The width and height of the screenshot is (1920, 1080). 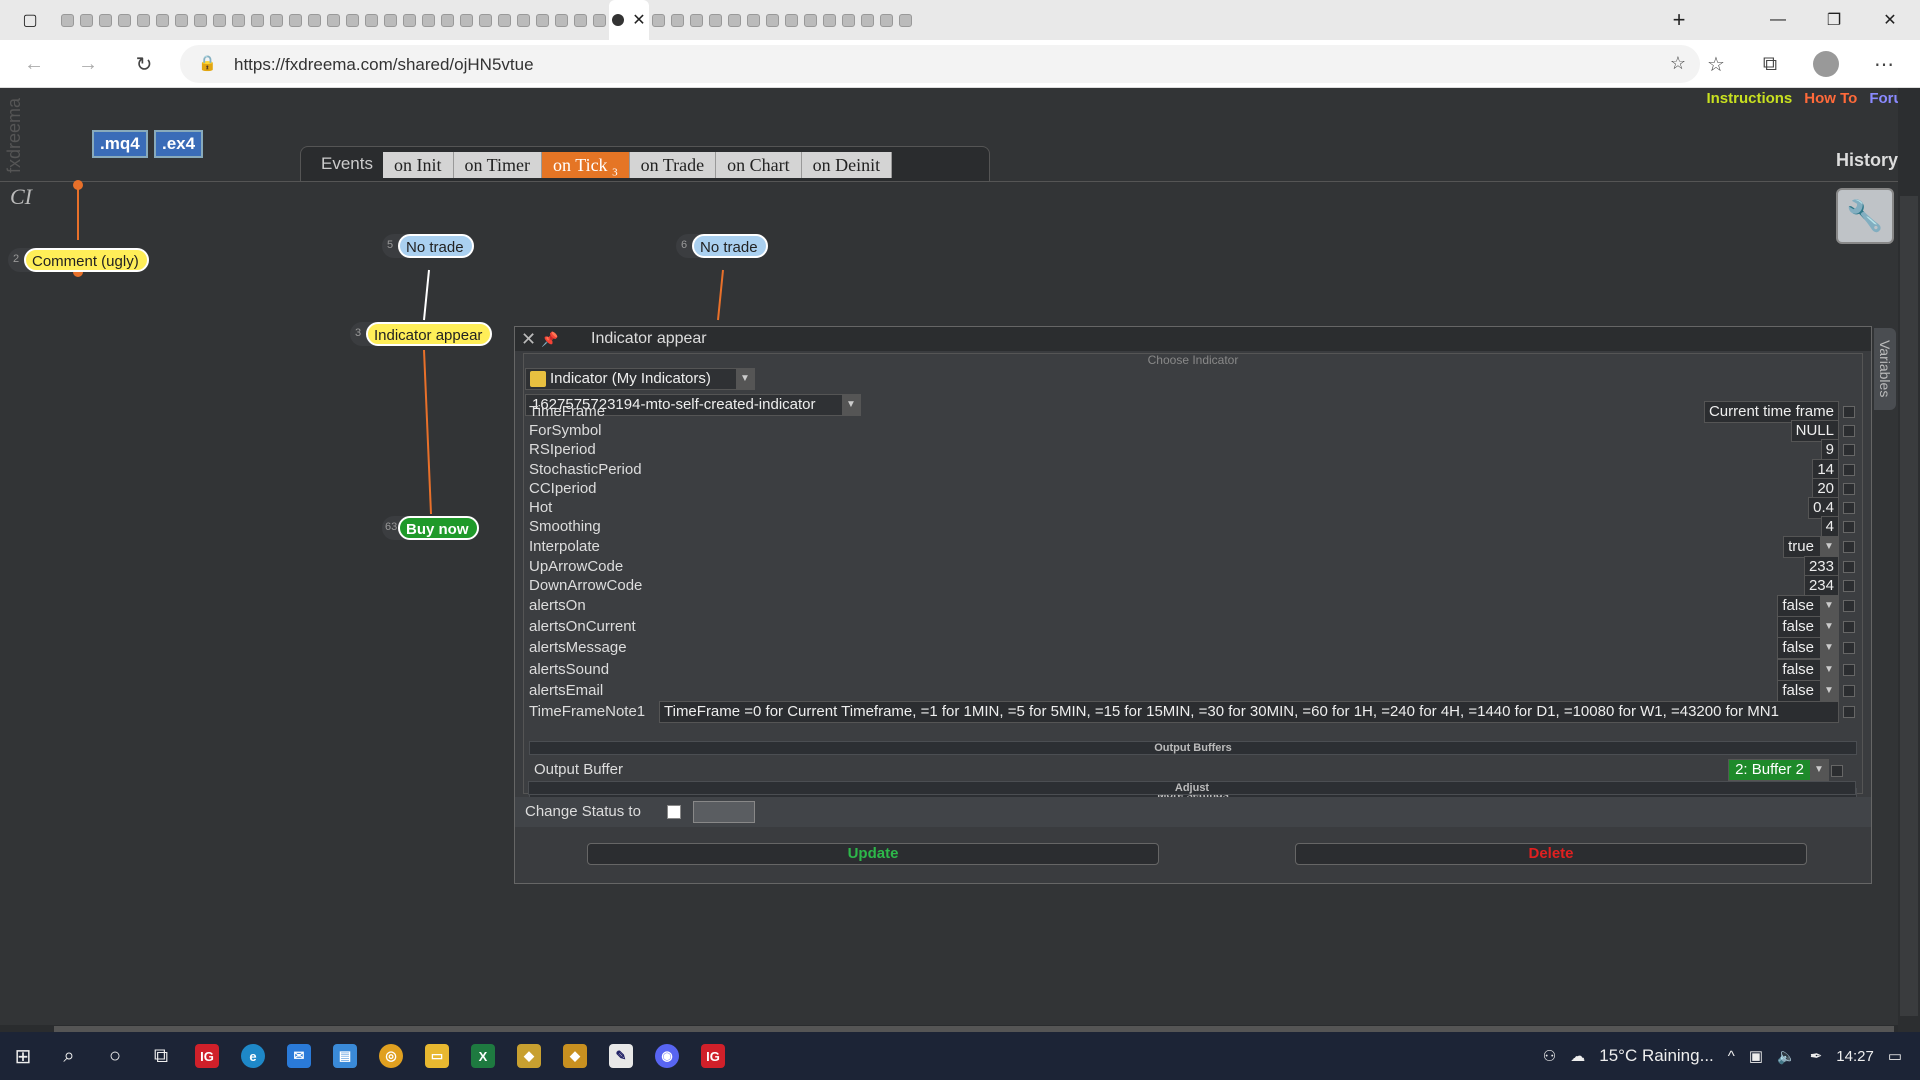 What do you see at coordinates (1549, 1056) in the screenshot?
I see `people-icon: ⚇` at bounding box center [1549, 1056].